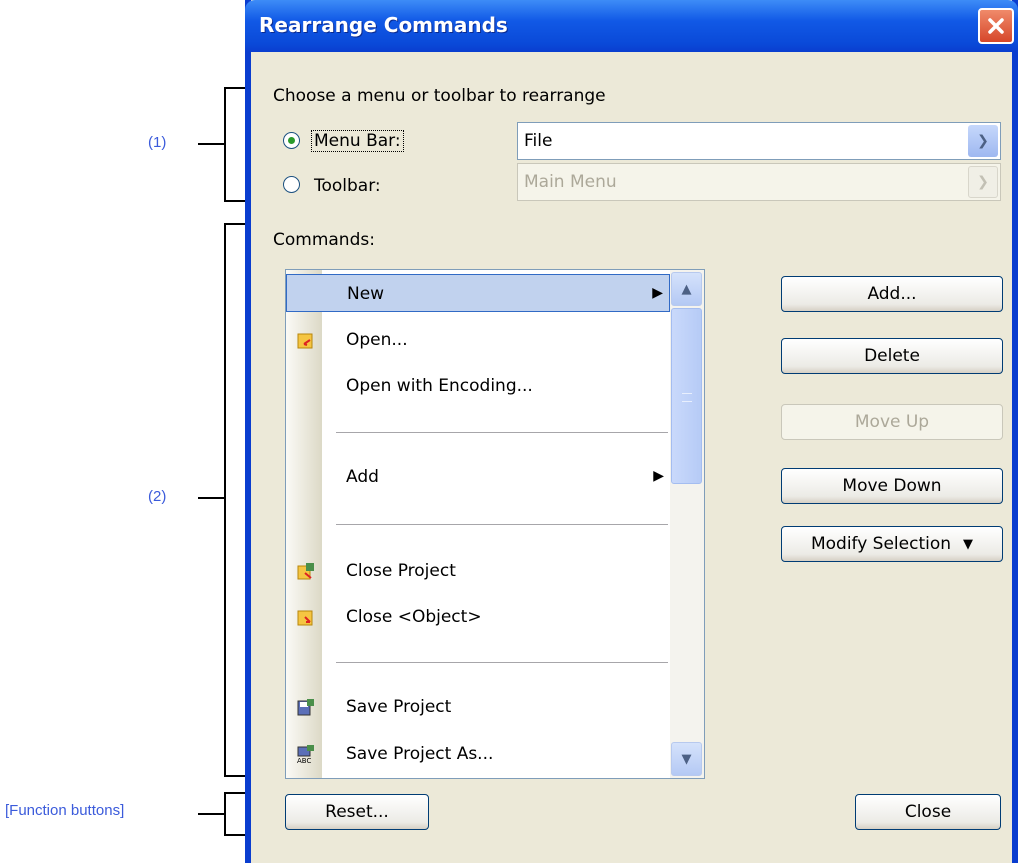 Image resolution: width=1018 pixels, height=863 pixels. Describe the element at coordinates (211, 144) in the screenshot. I see `annotation-1-leader` at that location.